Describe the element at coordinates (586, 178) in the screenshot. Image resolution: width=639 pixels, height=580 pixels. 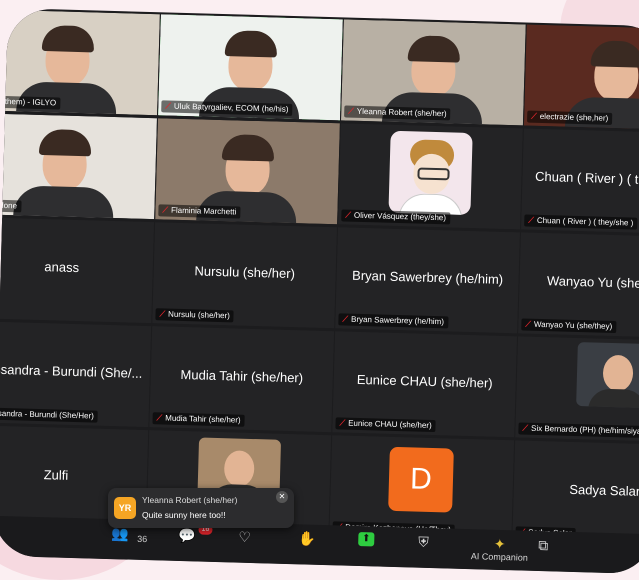
I see `participant-name: Chuan ( River ) ( they/she )` at that location.